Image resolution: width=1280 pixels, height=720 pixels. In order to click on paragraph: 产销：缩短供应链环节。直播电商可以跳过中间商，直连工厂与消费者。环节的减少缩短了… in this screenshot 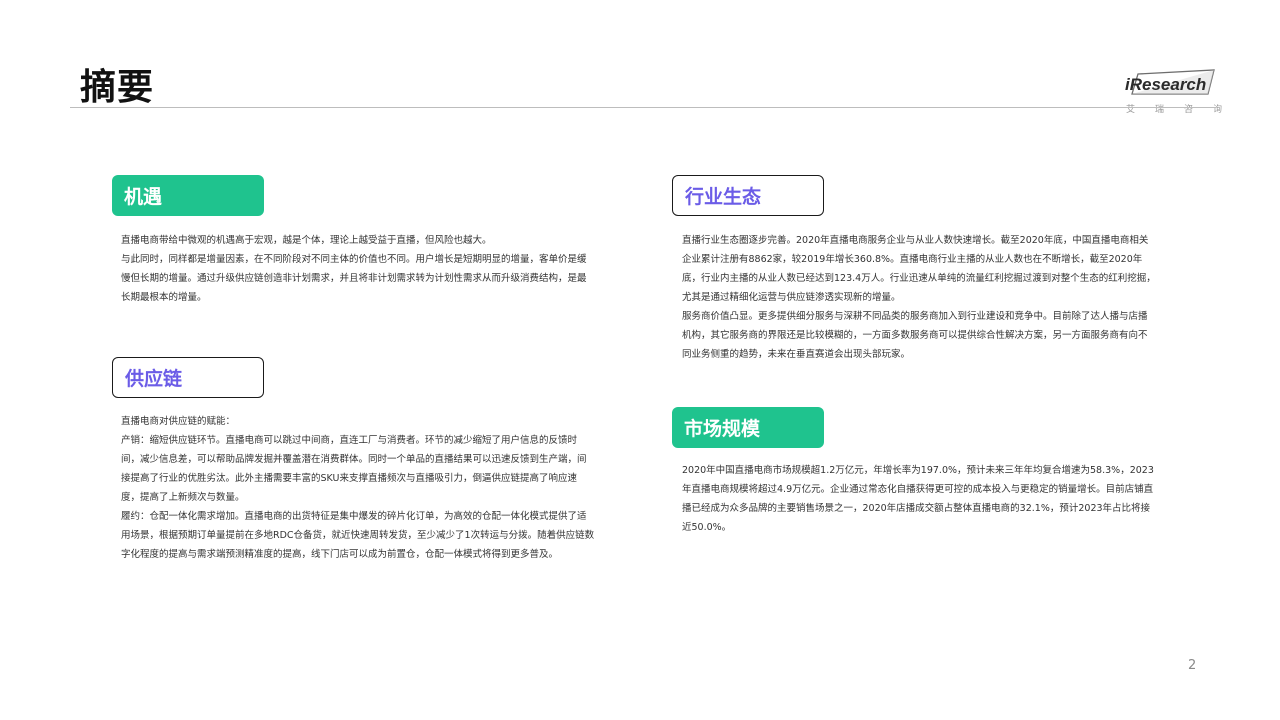, I will do `click(354, 469)`.